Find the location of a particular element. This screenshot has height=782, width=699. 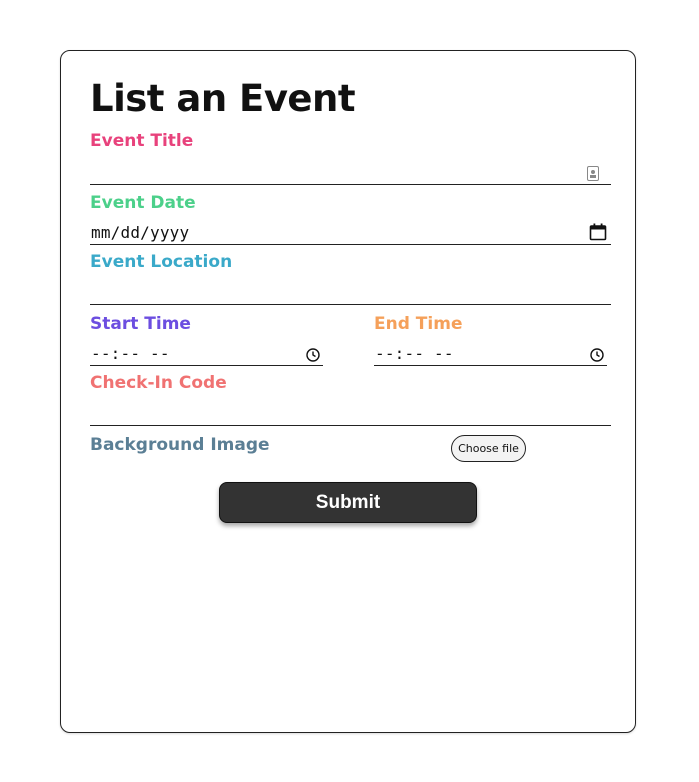

end-time-value: --:-- -- is located at coordinates (414, 353).